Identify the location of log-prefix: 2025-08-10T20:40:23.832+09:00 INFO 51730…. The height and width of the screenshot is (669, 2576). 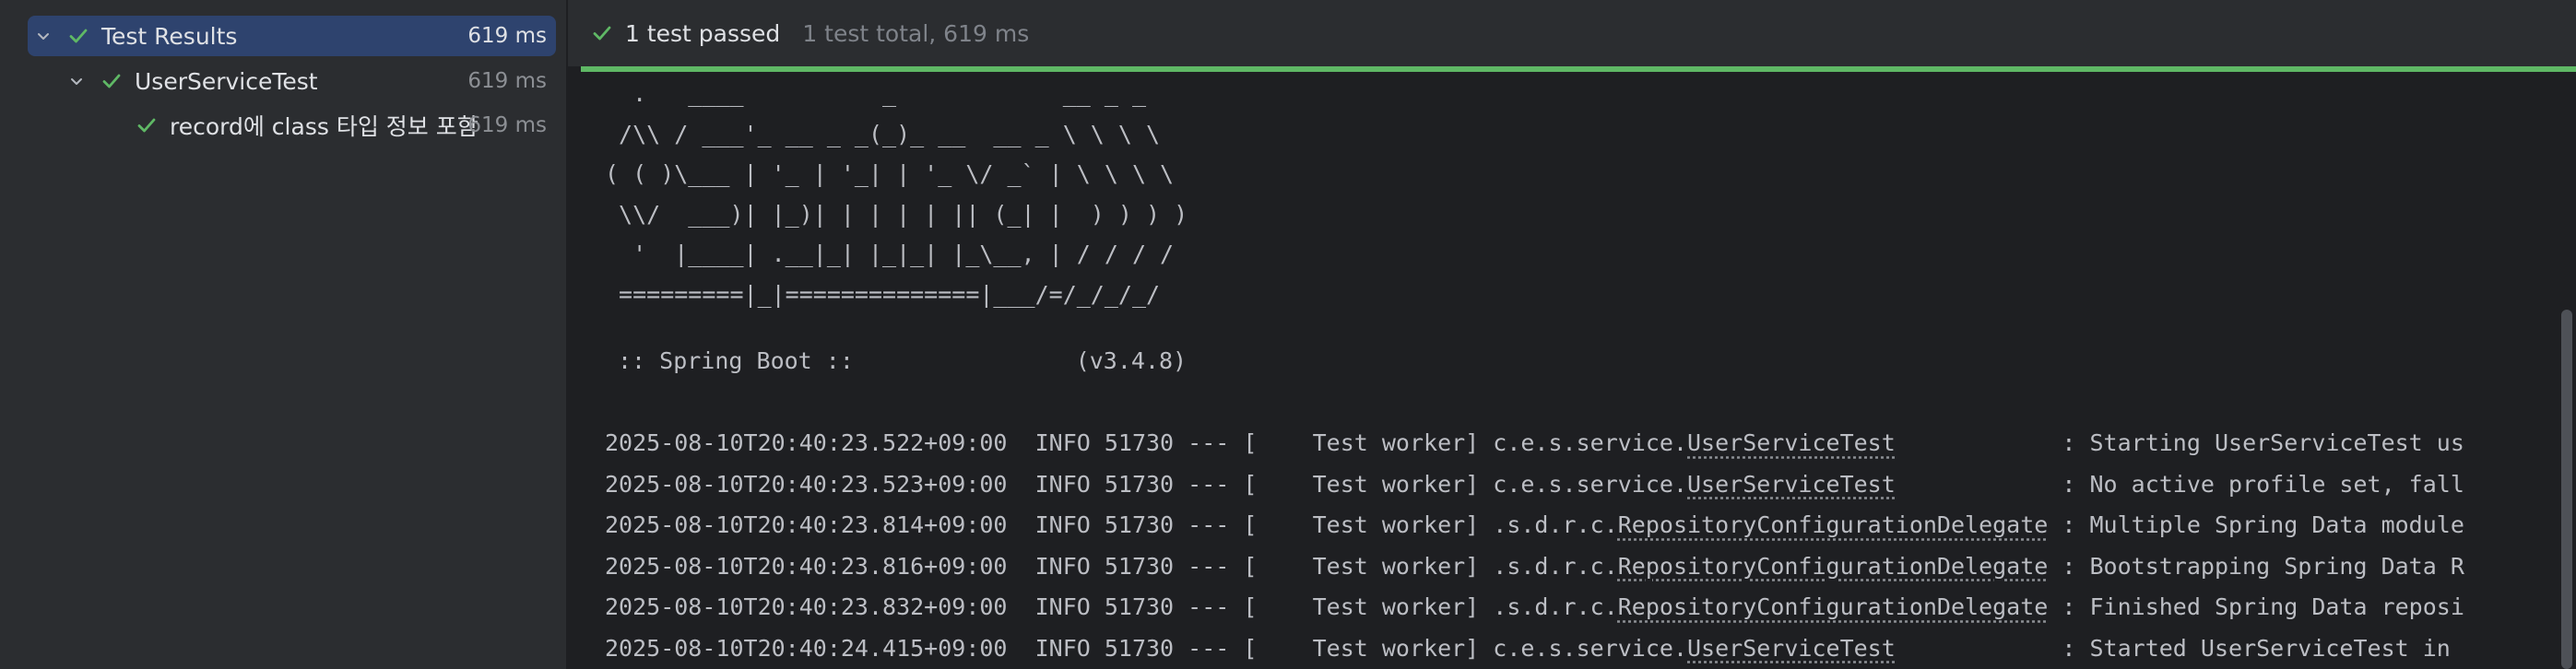
(1111, 606).